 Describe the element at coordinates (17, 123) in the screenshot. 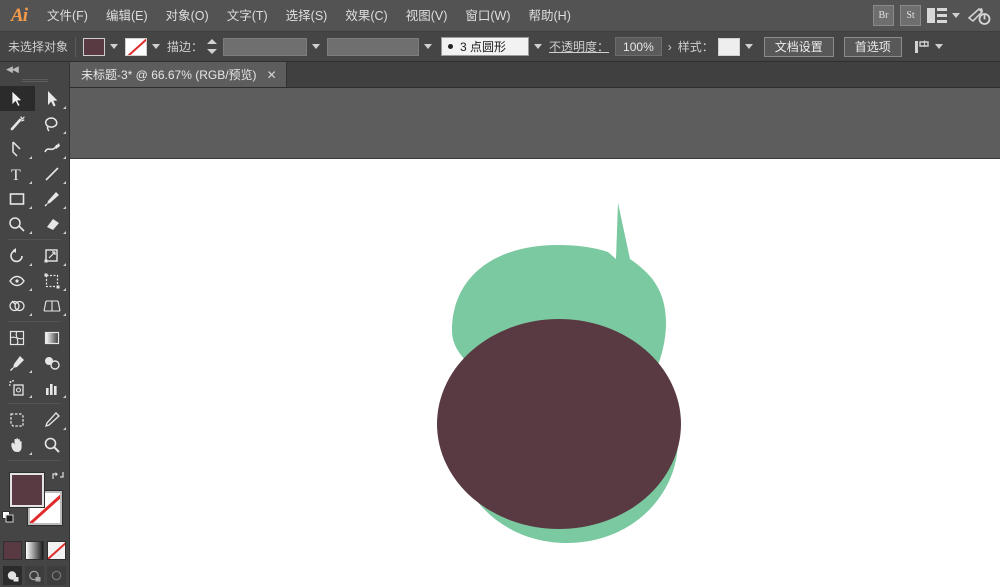

I see `magic-wand-tool` at that location.